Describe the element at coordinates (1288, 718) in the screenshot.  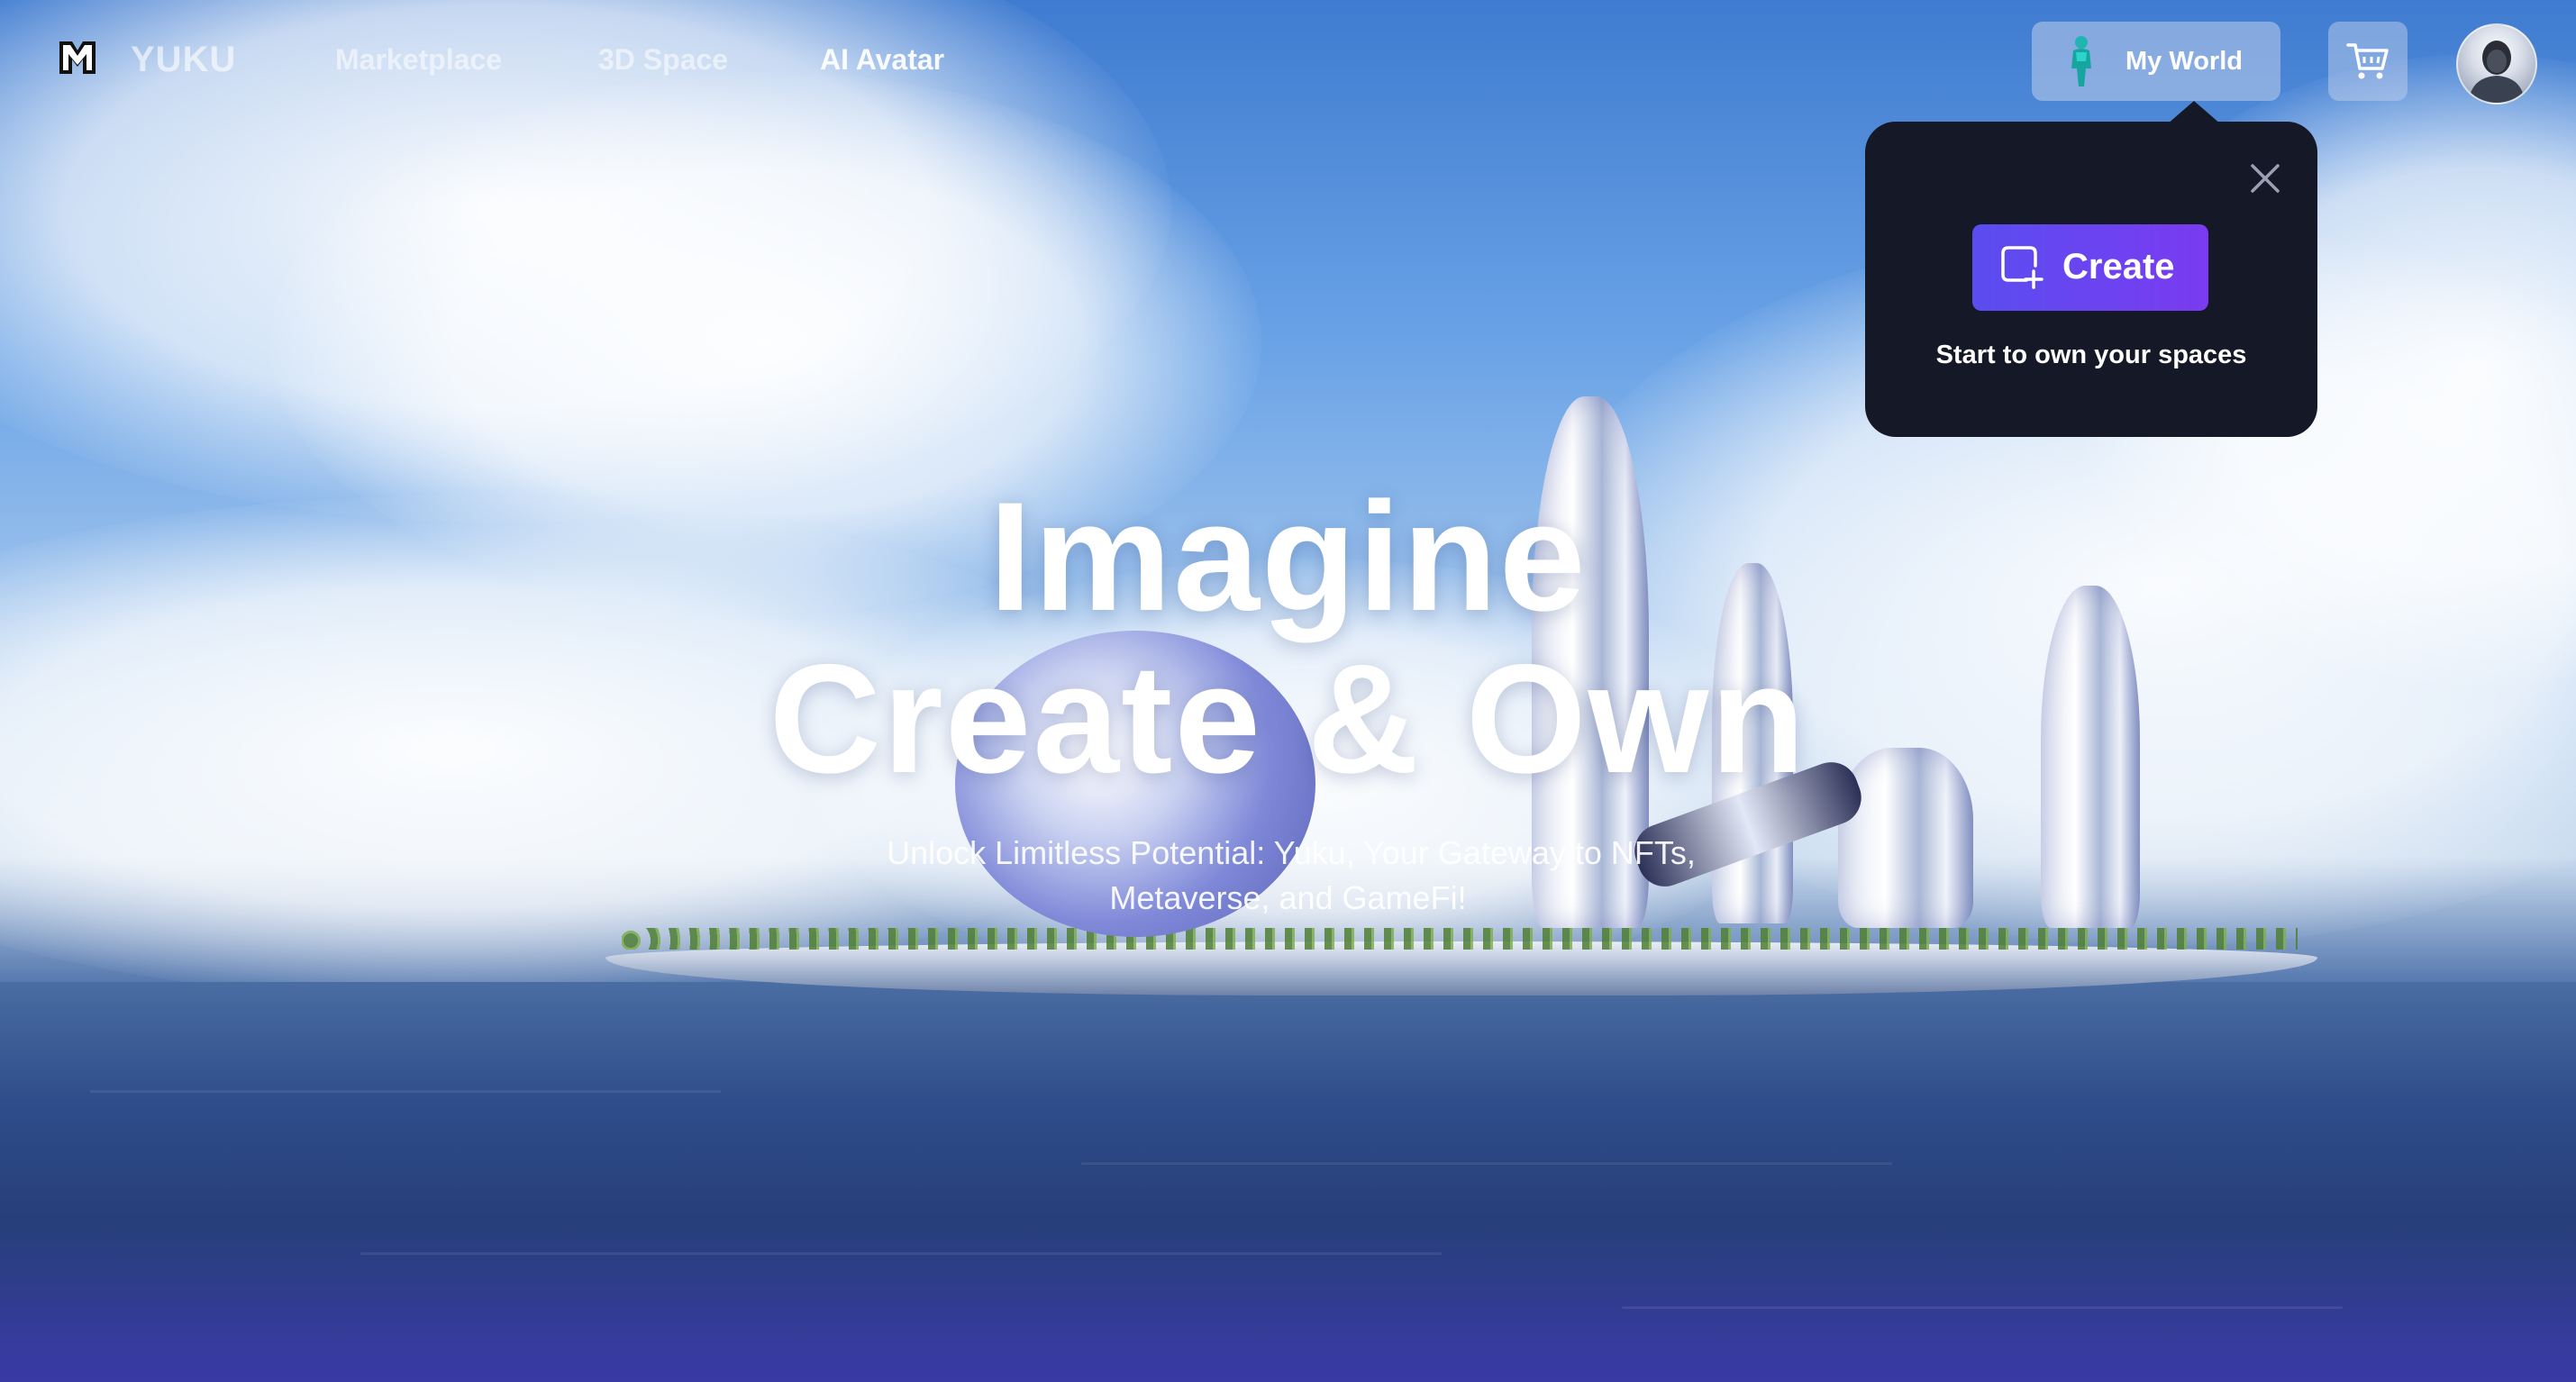
I see `hero-title-line-2: Create & Own` at that location.